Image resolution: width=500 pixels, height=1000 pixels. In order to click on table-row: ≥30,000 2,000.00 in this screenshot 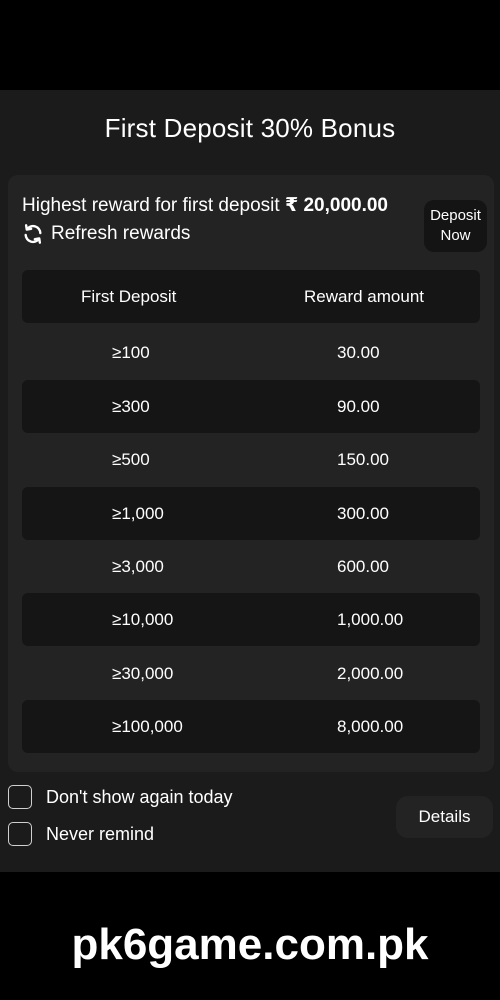, I will do `click(251, 673)`.